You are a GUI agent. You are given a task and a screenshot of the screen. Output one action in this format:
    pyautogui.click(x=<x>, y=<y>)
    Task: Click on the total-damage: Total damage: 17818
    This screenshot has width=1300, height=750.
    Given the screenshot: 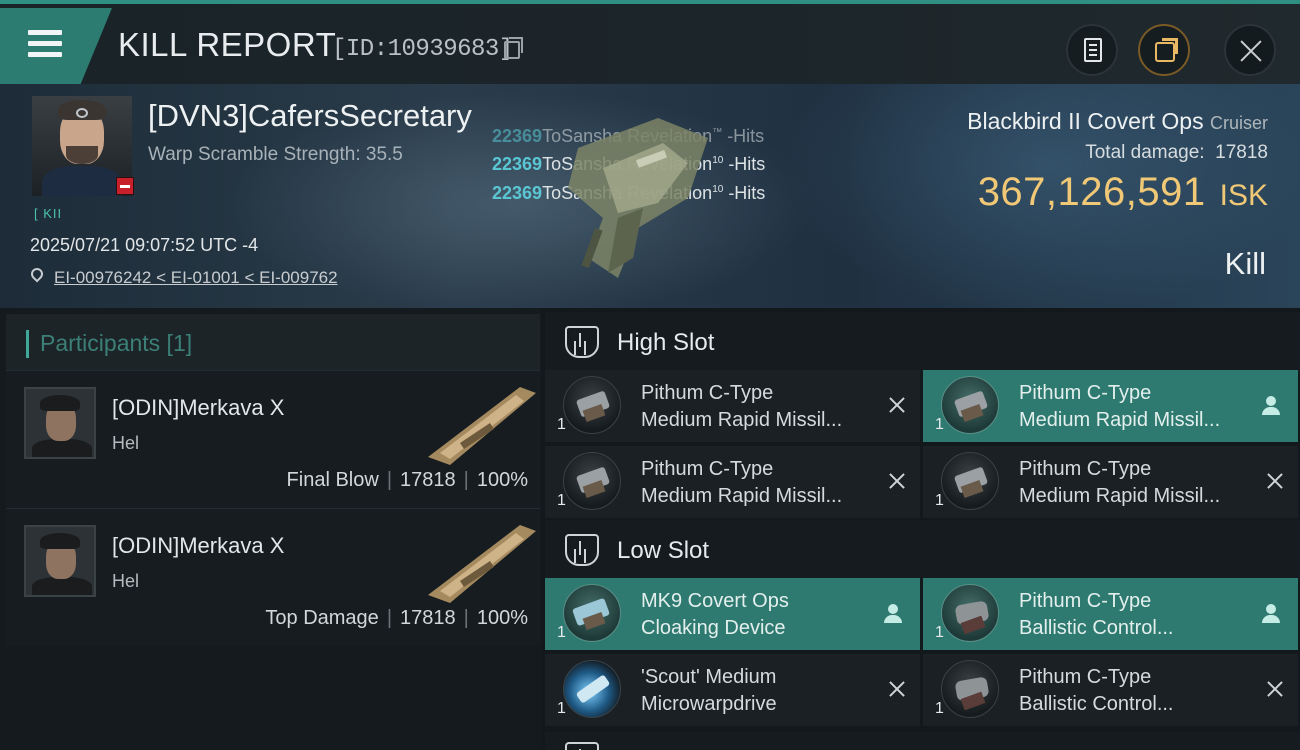 What is the action you would take?
    pyautogui.click(x=1176, y=152)
    